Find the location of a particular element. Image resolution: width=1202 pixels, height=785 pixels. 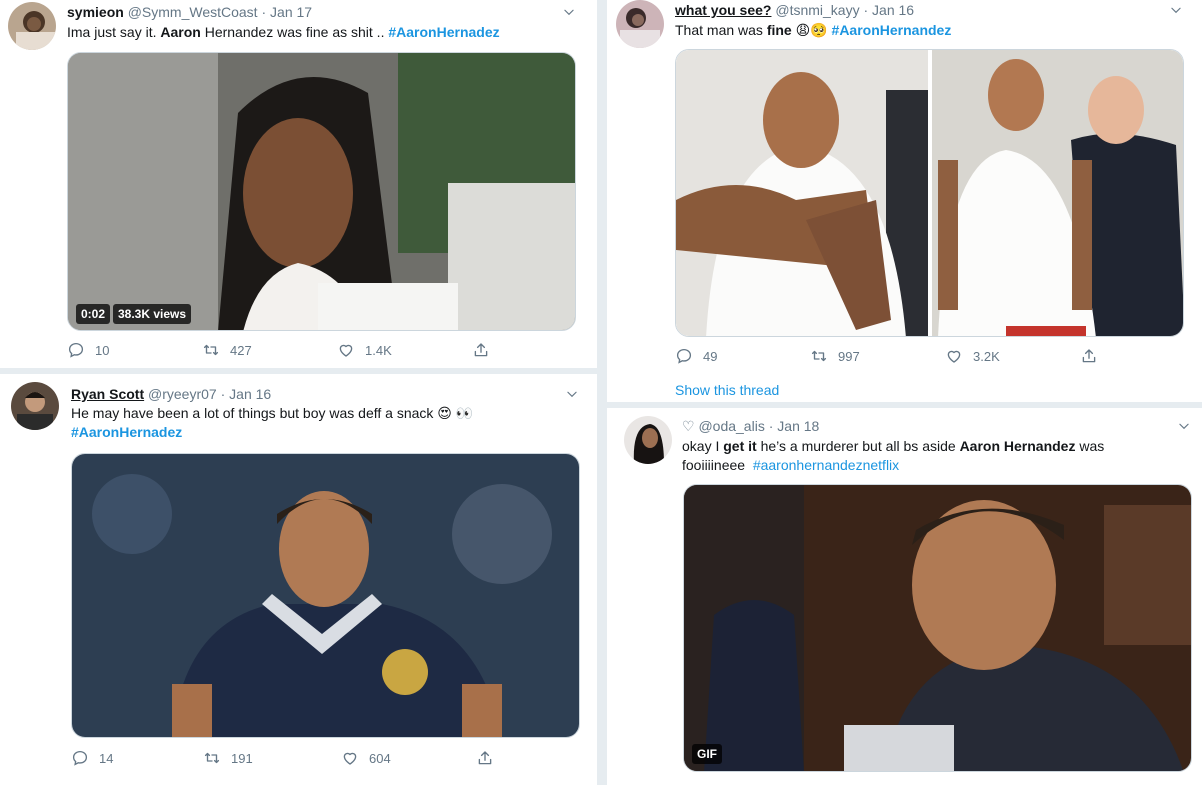

like-button: 604 is located at coordinates (366, 758).